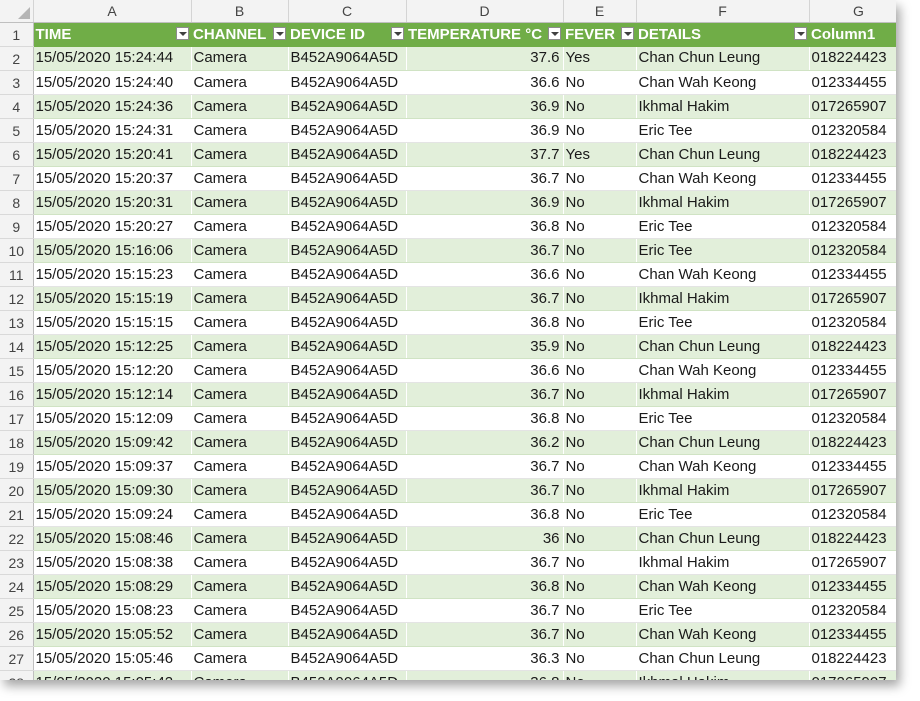  What do you see at coordinates (17, 178) in the screenshot?
I see `row-number: 7` at bounding box center [17, 178].